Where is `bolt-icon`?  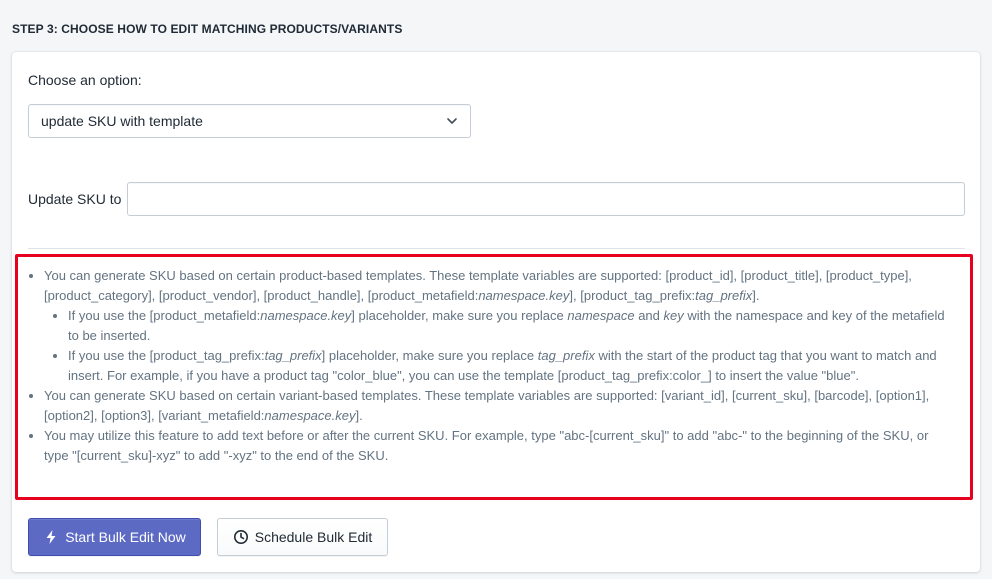 bolt-icon is located at coordinates (51, 537).